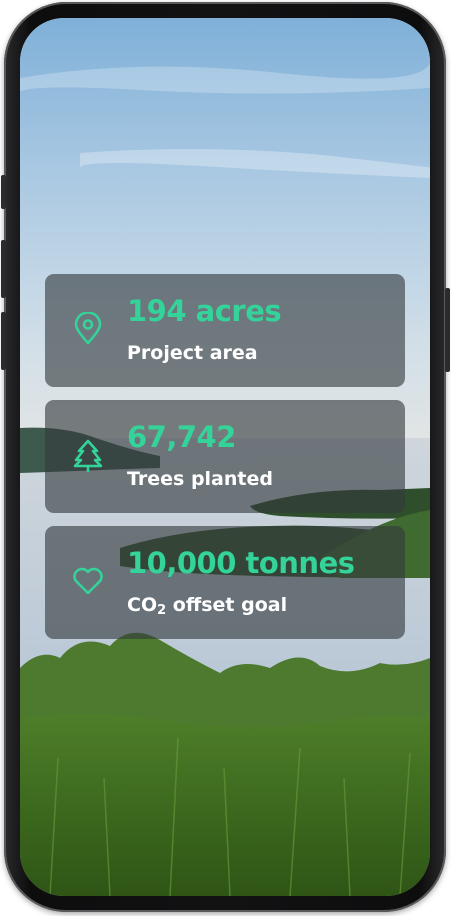 The width and height of the screenshot is (451, 916). Describe the element at coordinates (3, 192) in the screenshot. I see `mute-switch` at that location.